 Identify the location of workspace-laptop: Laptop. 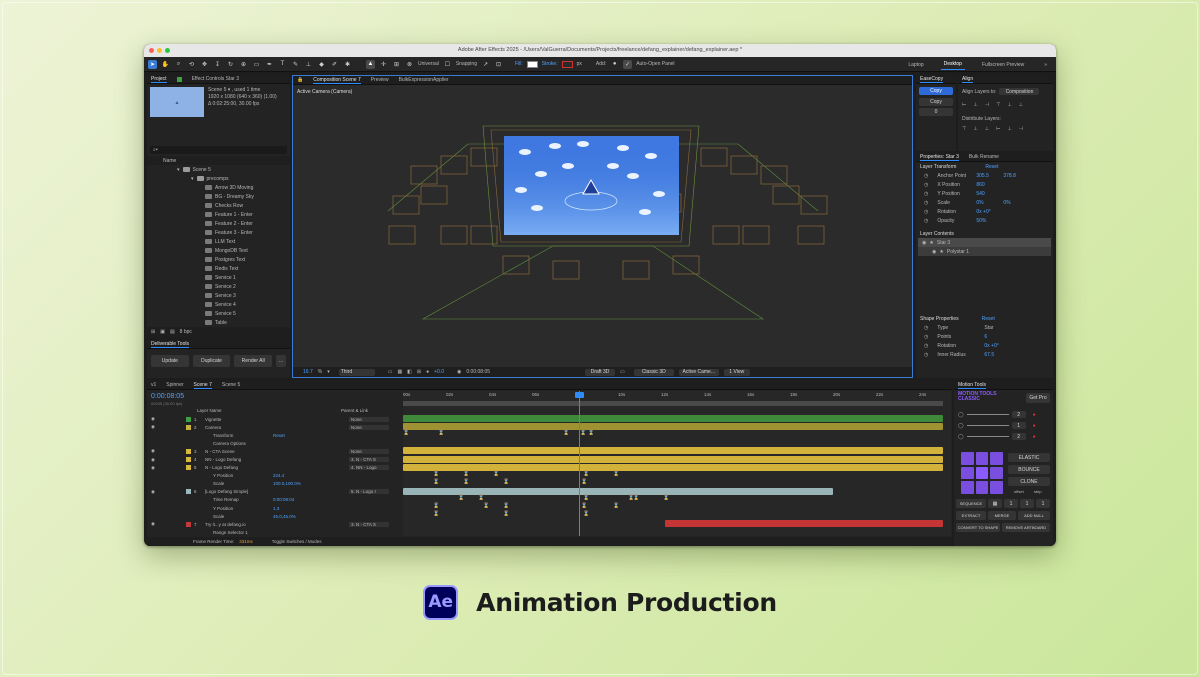
(915, 65).